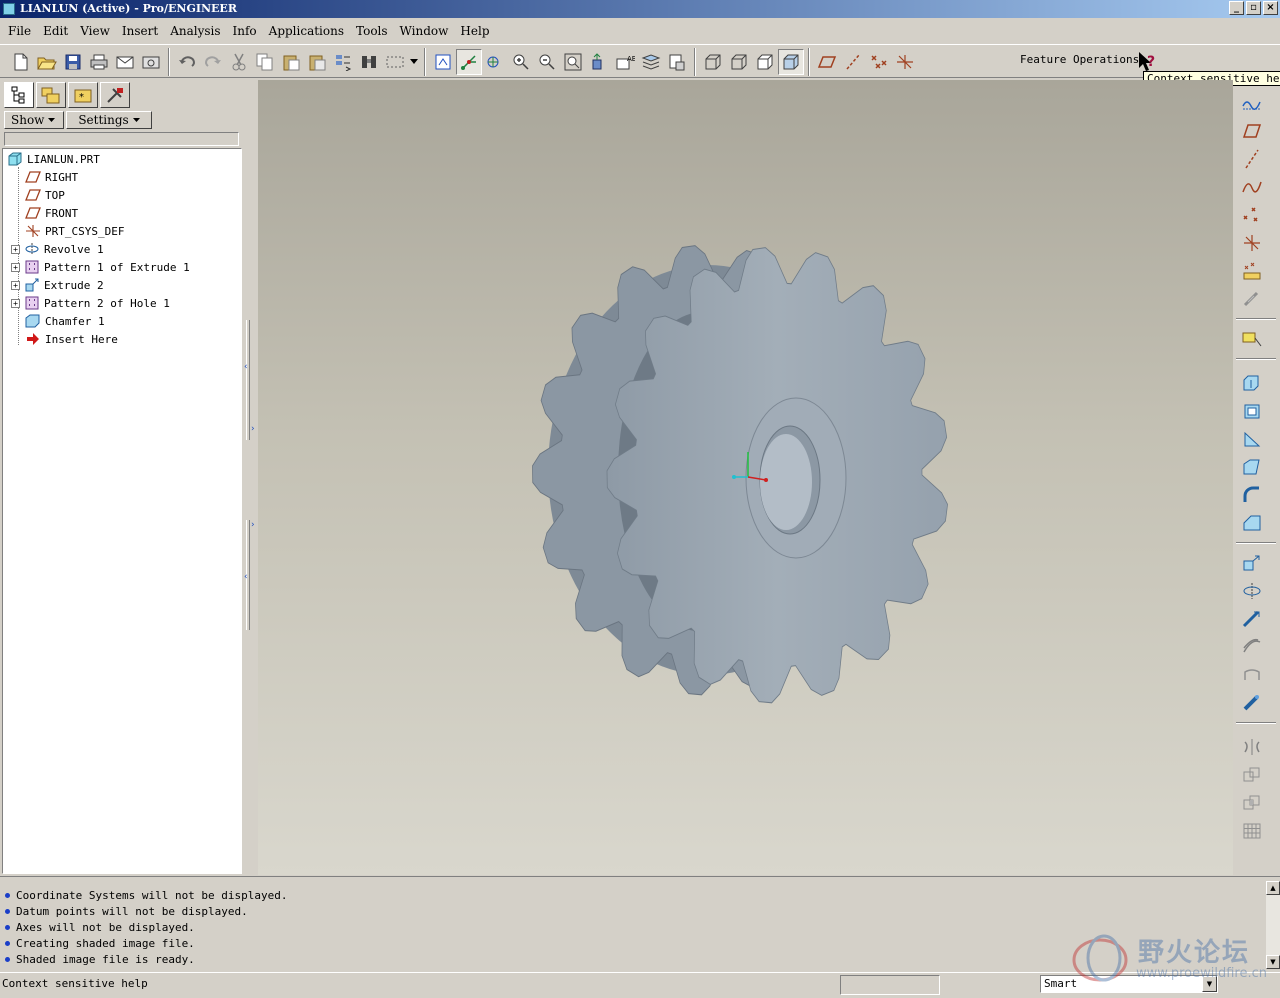 The image size is (1280, 998). Describe the element at coordinates (1252, 383) in the screenshot. I see `extrude-tool-icon` at that location.